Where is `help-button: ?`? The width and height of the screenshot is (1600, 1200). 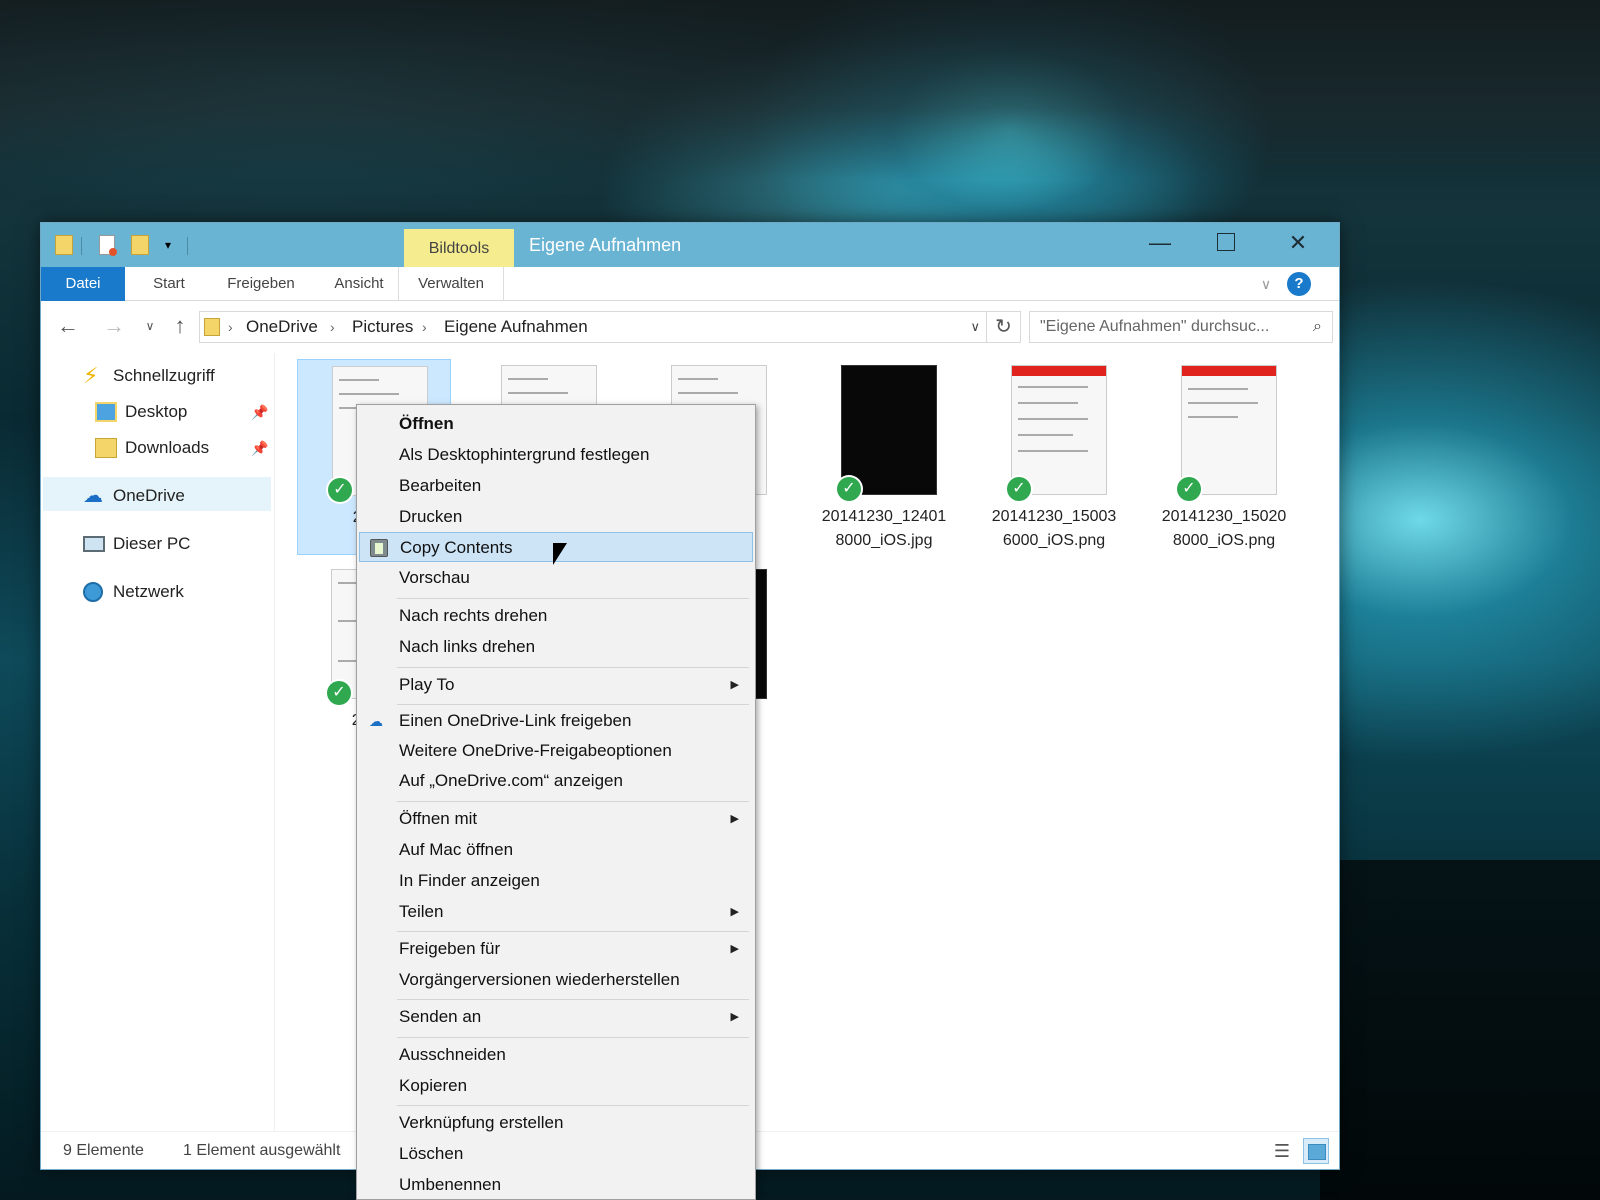
help-button: ? is located at coordinates (1299, 284).